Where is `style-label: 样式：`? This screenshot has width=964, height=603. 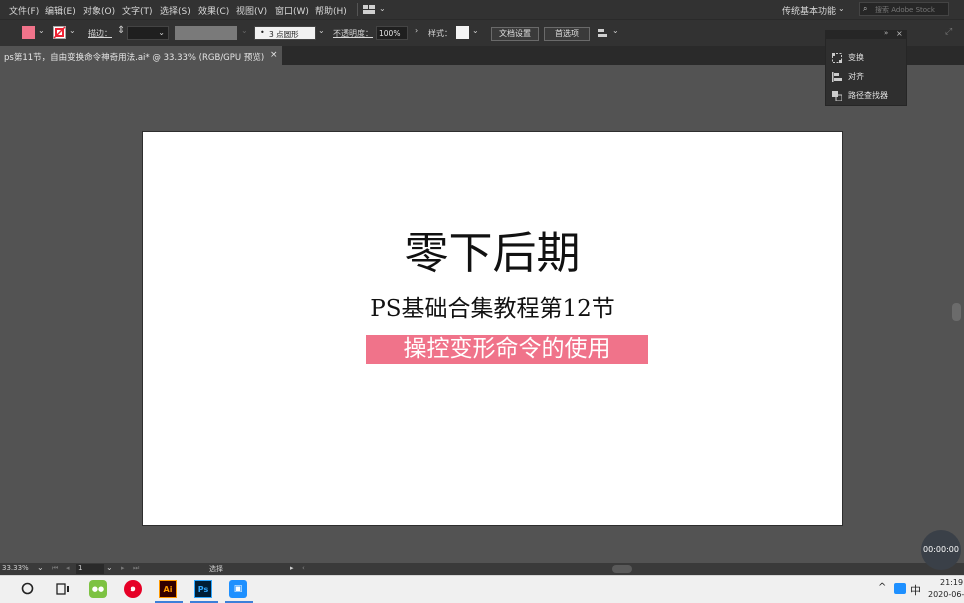 style-label: 样式： is located at coordinates (440, 33).